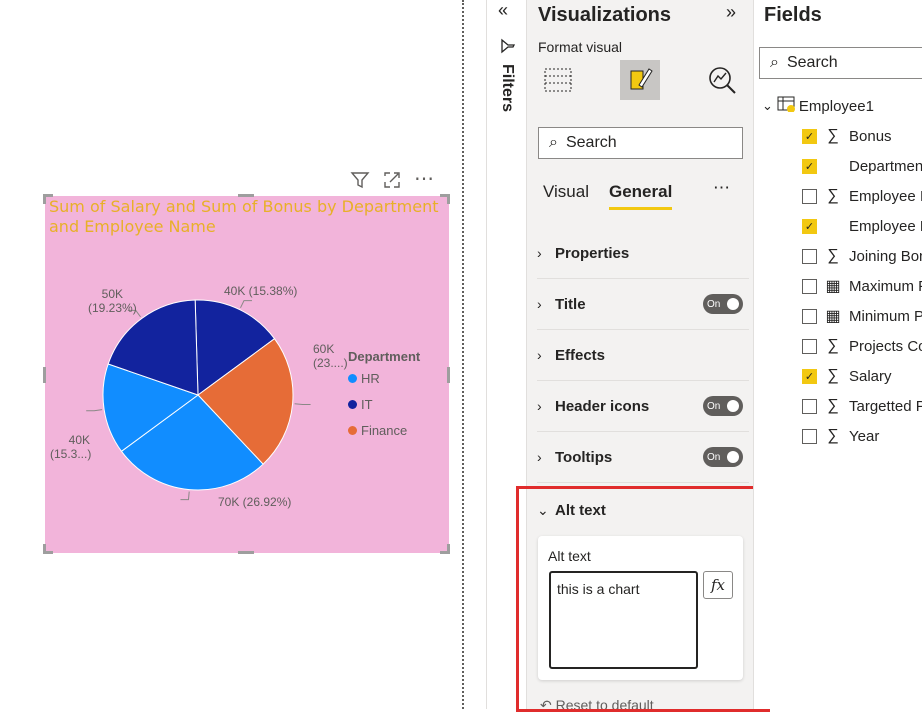  Describe the element at coordinates (885, 226) in the screenshot. I see `field-name: Employee Name` at that location.